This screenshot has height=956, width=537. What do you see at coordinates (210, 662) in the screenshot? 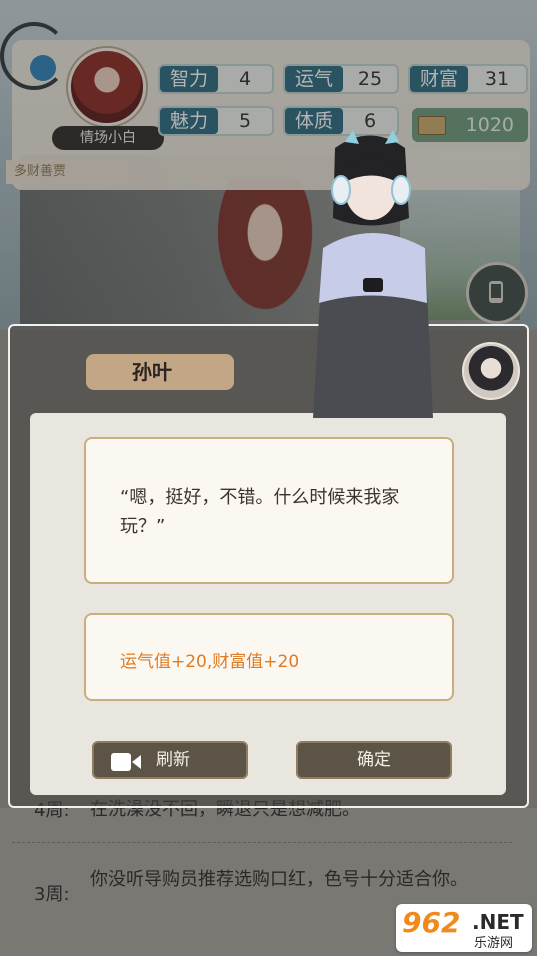
I see `reward-text: 运气值+20,财富值+20` at bounding box center [210, 662].